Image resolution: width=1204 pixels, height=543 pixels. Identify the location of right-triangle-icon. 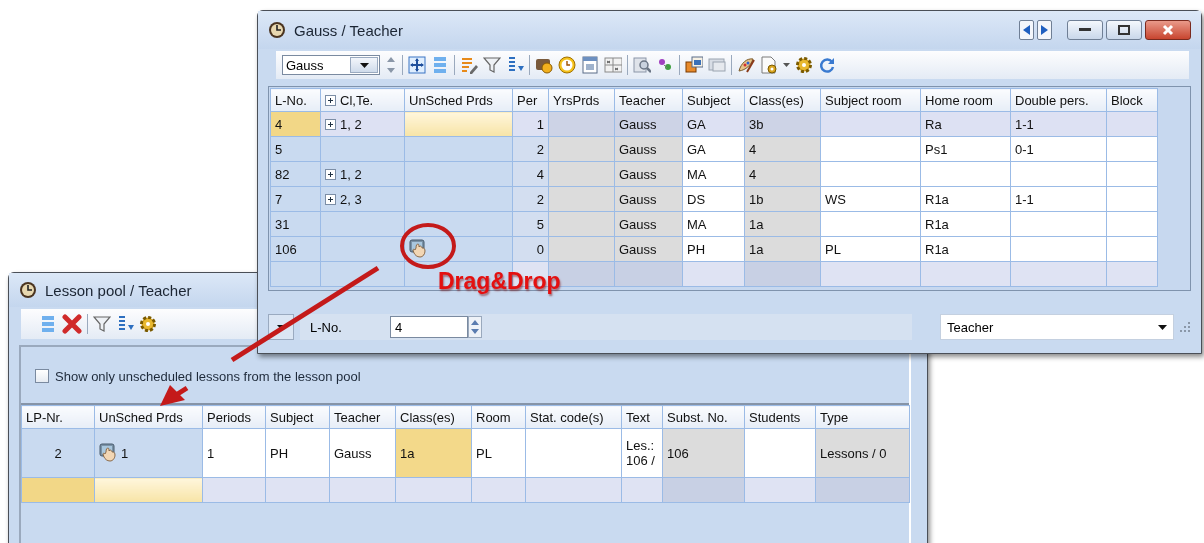
(1044, 30).